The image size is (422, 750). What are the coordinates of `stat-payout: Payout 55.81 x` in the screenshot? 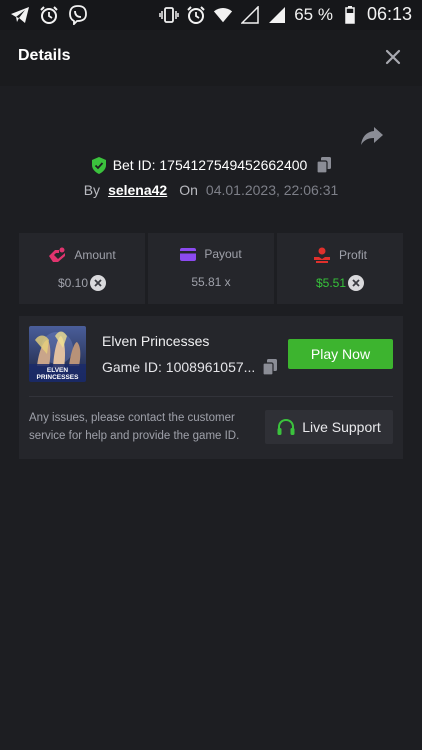 It's located at (211, 268).